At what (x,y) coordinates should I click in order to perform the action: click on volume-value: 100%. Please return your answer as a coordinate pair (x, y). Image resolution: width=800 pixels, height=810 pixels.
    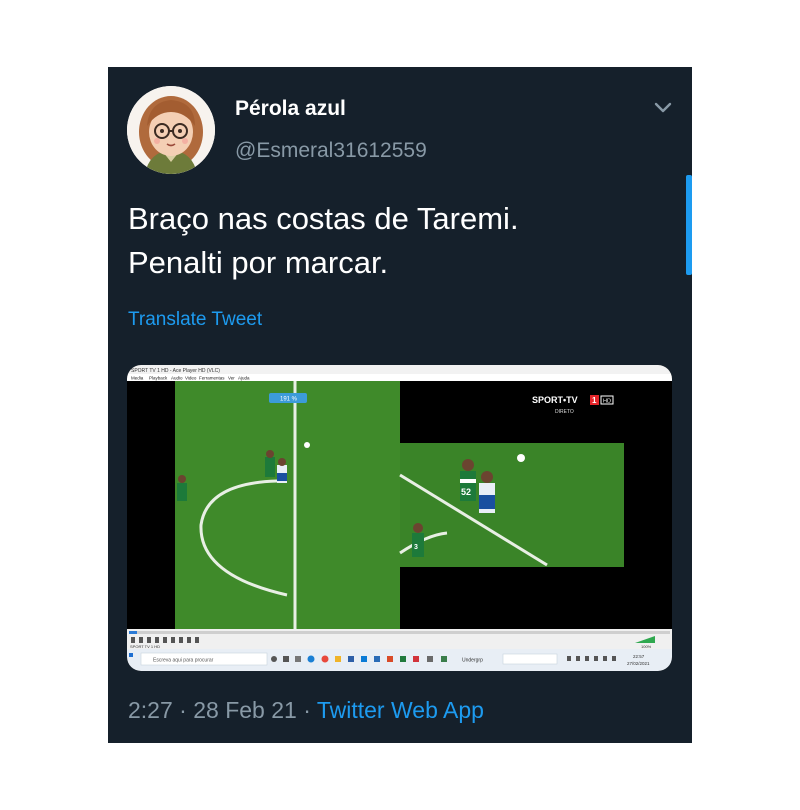
    Looking at the image, I should click on (646, 646).